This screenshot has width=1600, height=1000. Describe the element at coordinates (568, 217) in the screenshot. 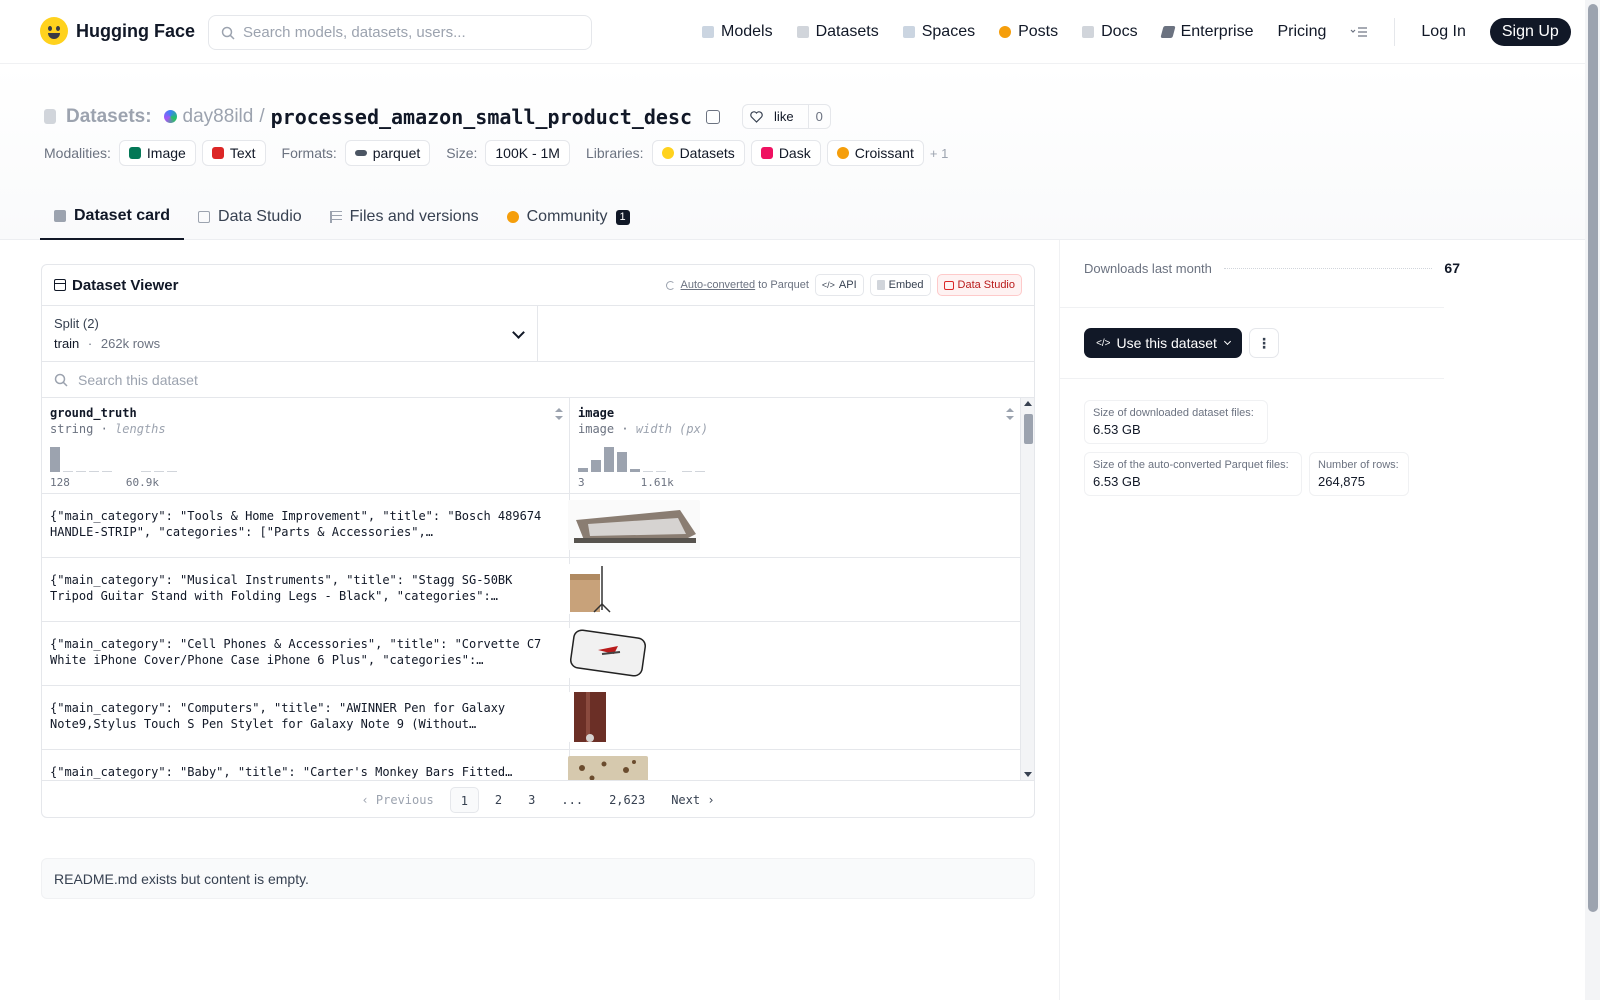

I see `tab-community: Community 1` at that location.